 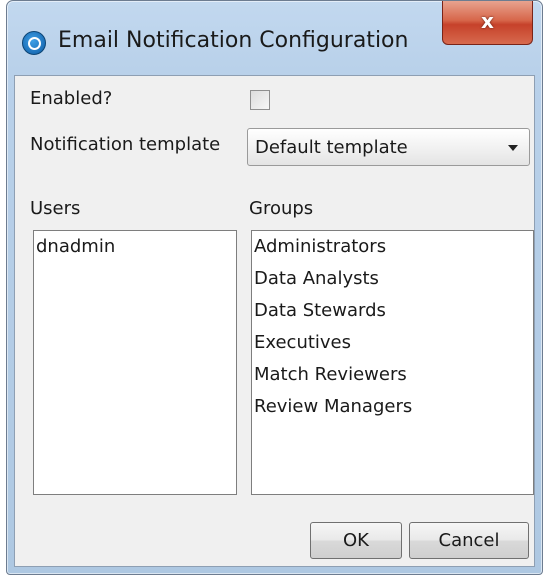 What do you see at coordinates (392, 279) in the screenshot?
I see `groups-list-item: Data Analysts` at bounding box center [392, 279].